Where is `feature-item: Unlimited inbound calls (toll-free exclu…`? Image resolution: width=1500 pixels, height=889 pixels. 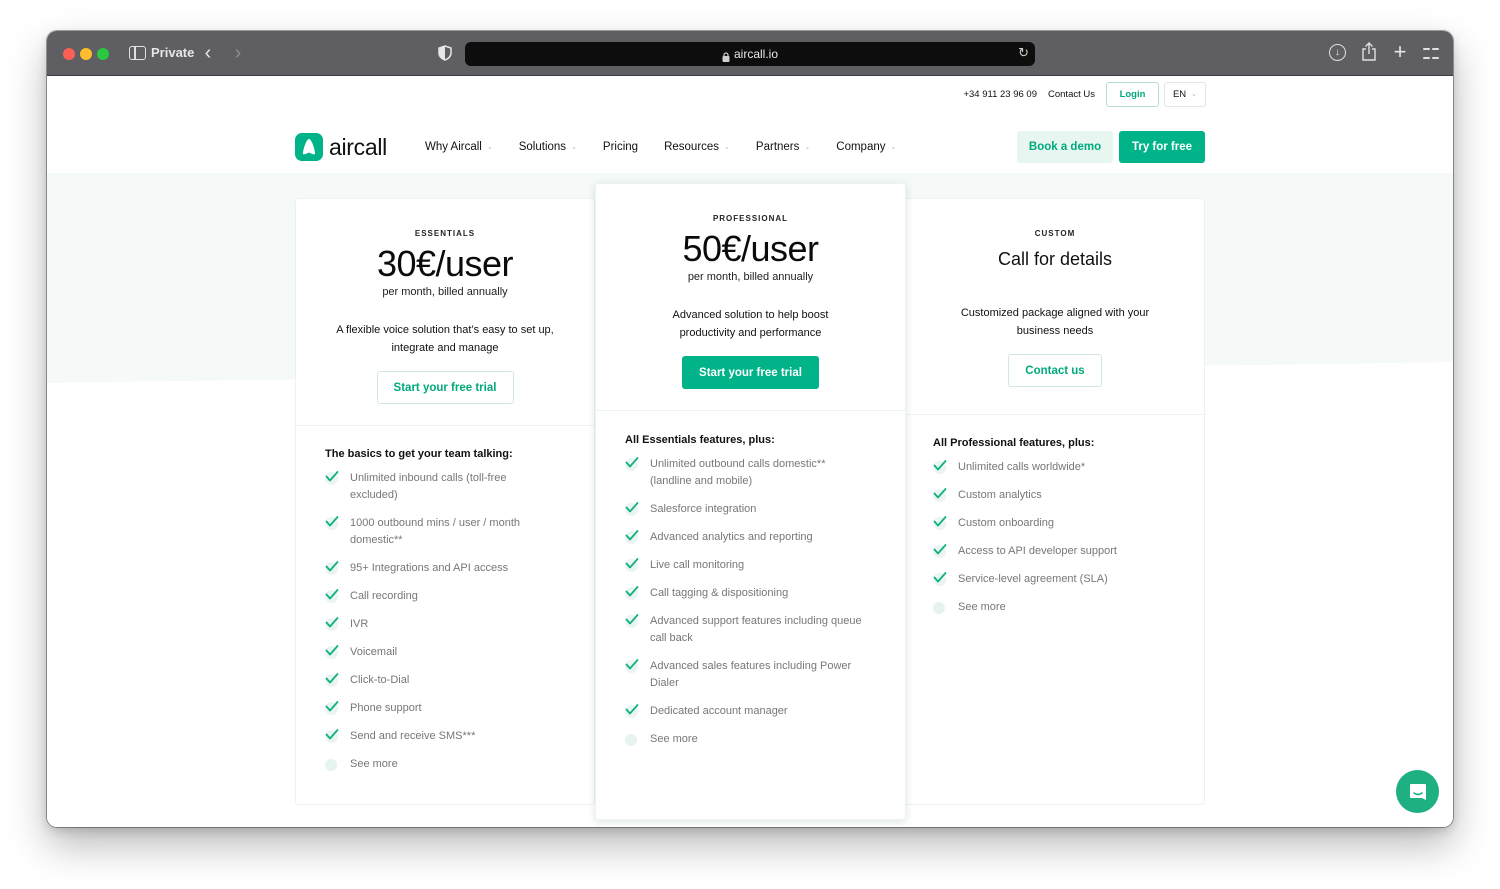
feature-item: Unlimited inbound calls (toll-free exclu… is located at coordinates (437, 487).